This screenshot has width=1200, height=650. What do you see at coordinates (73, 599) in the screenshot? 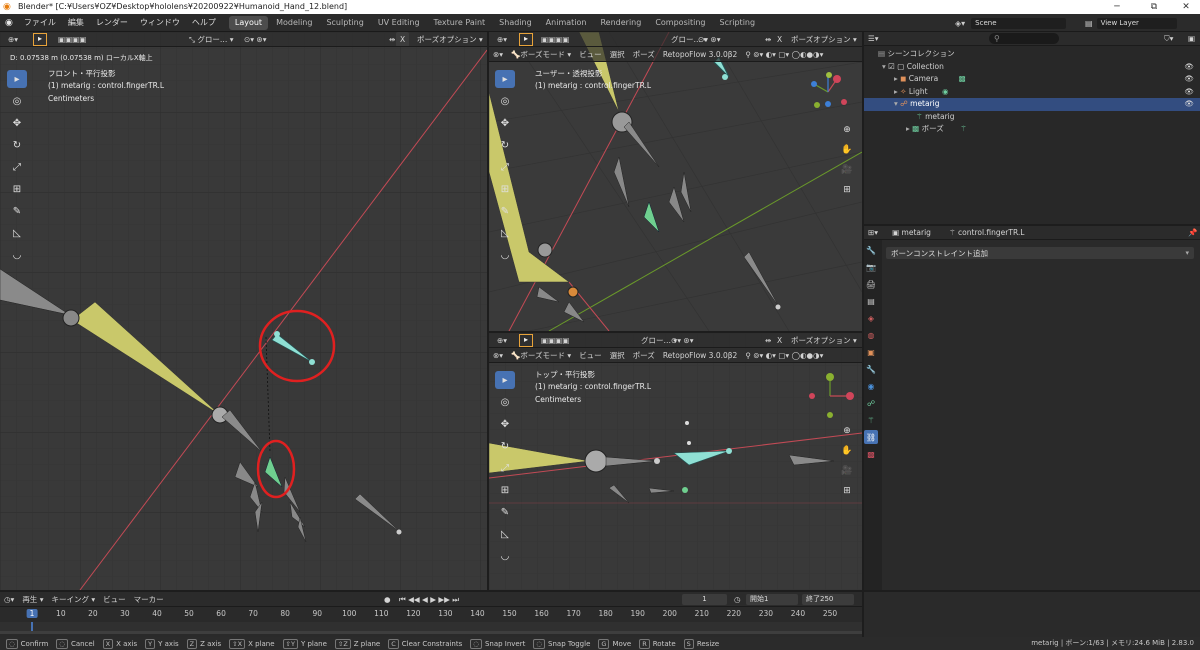
I see `keying-menu: キーイング ▾` at bounding box center [73, 599].